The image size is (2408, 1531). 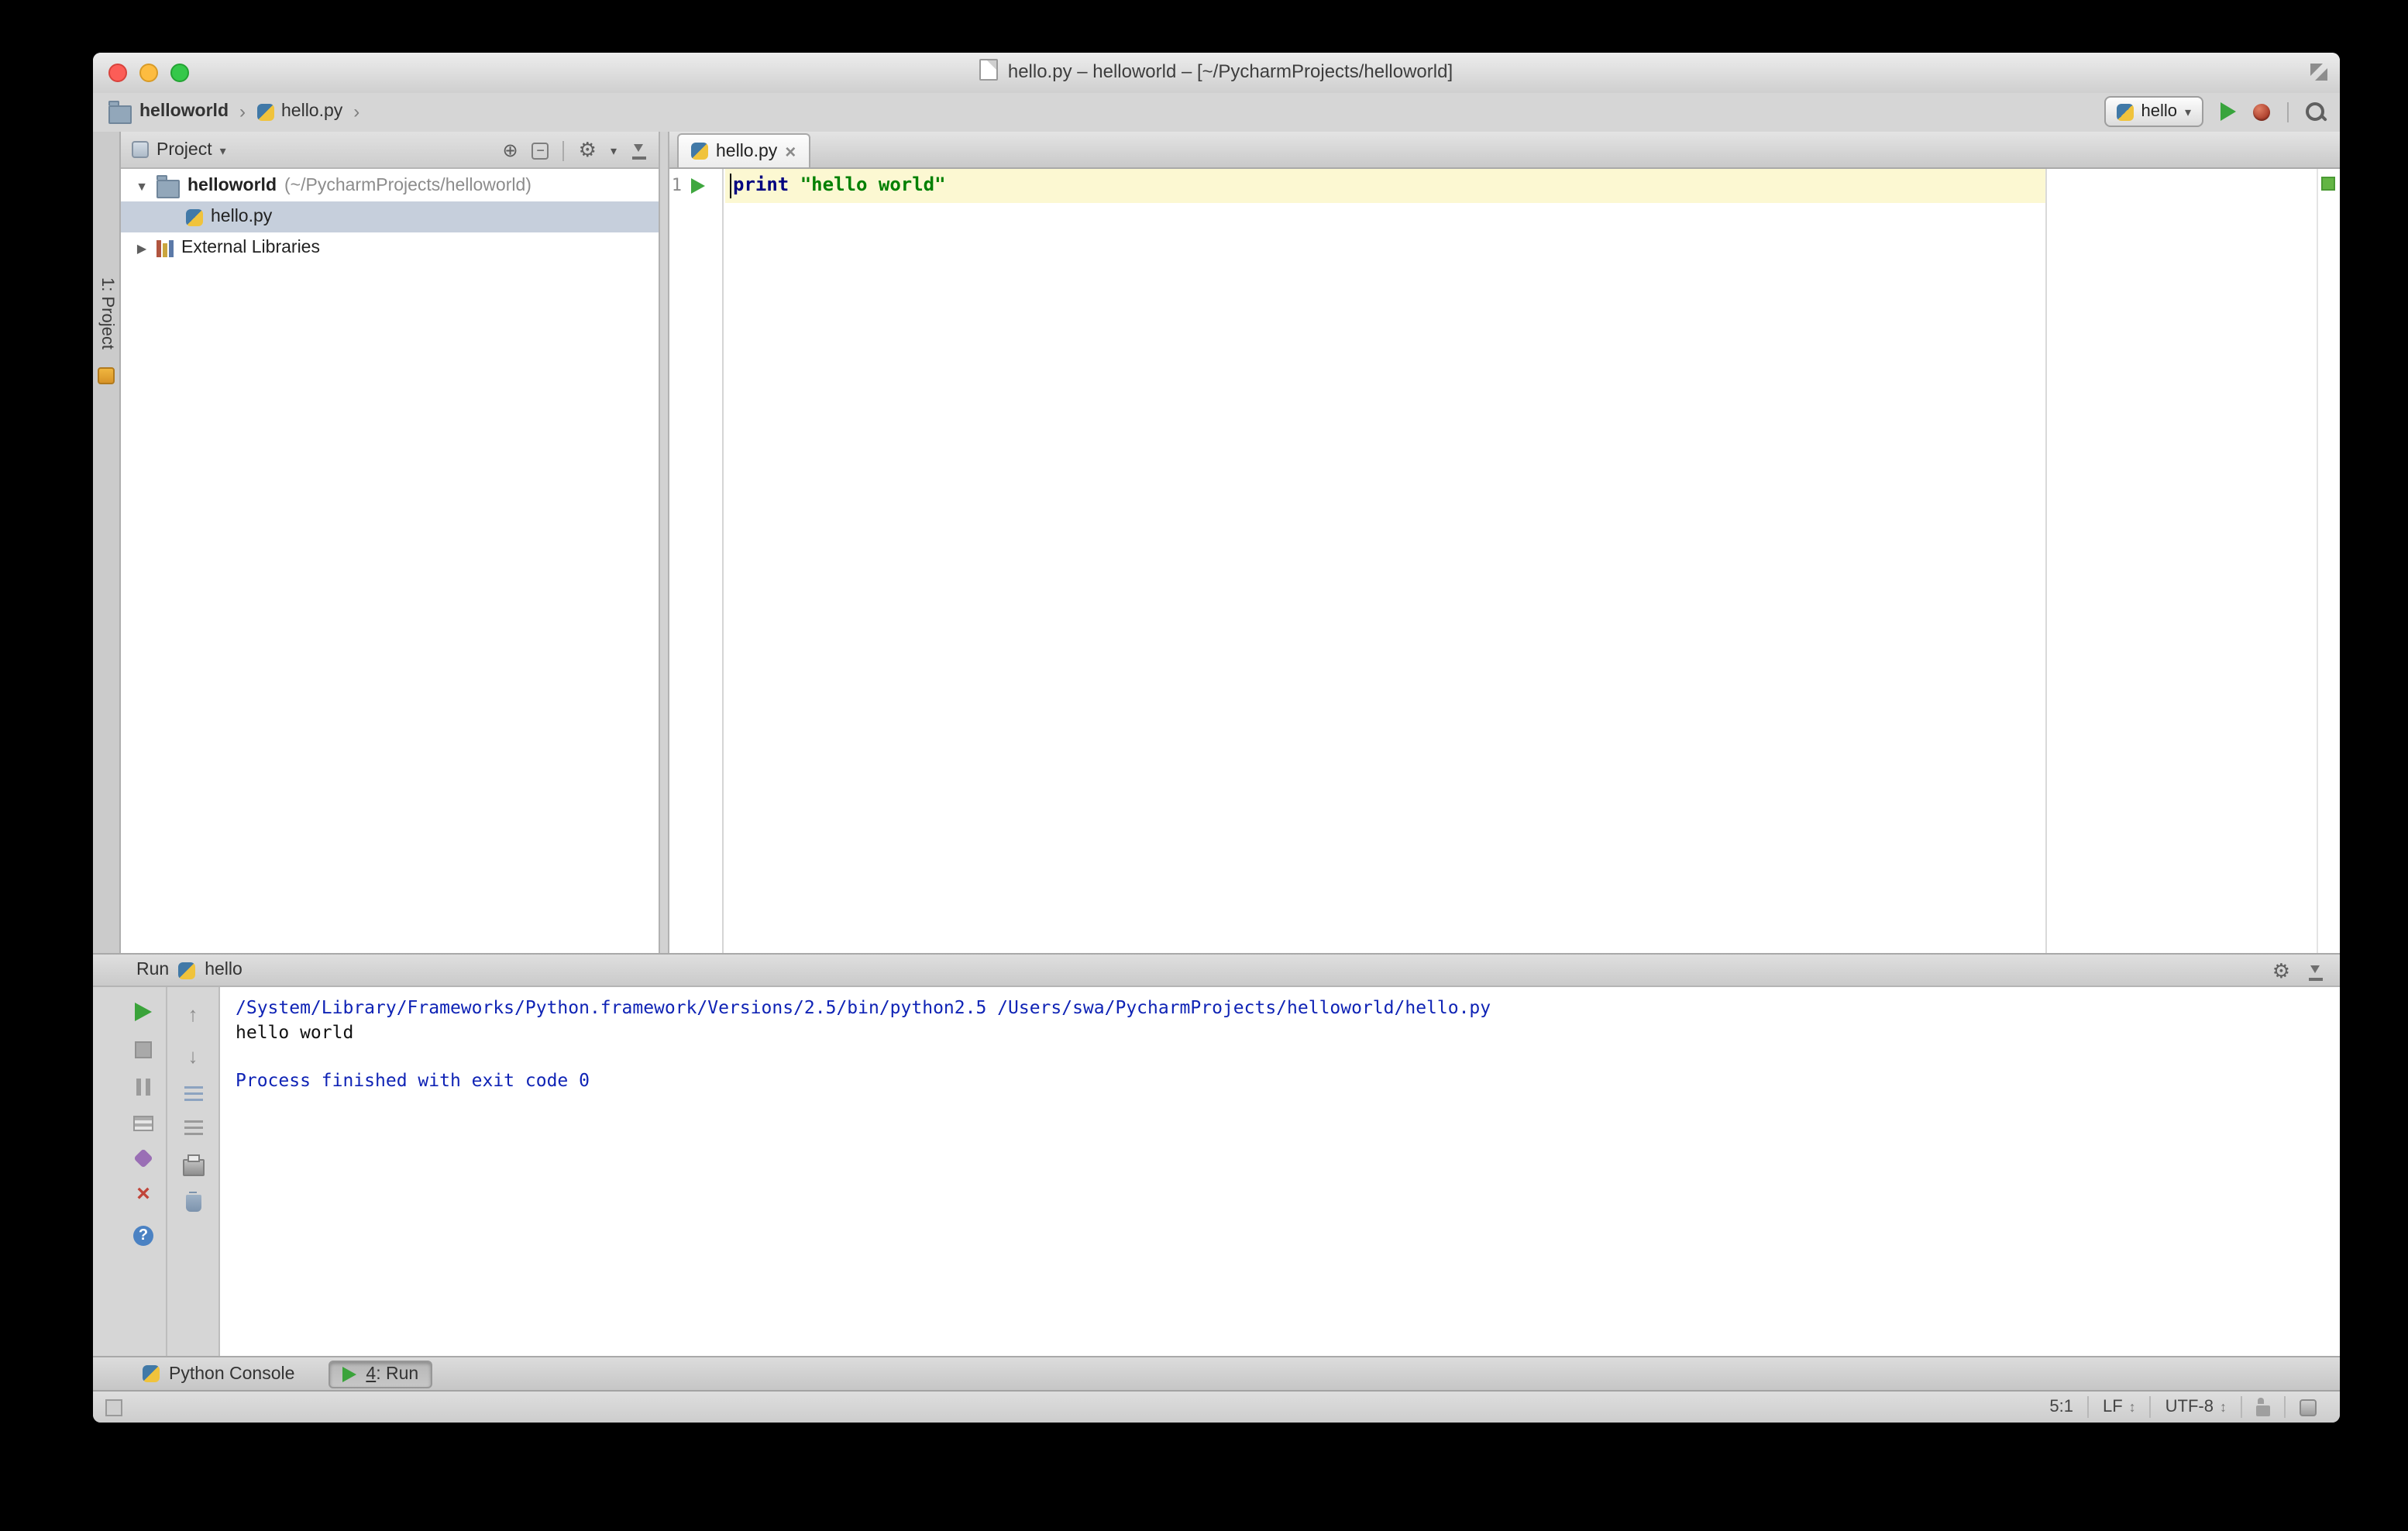 What do you see at coordinates (143, 1012) in the screenshot?
I see `rerun-button` at bounding box center [143, 1012].